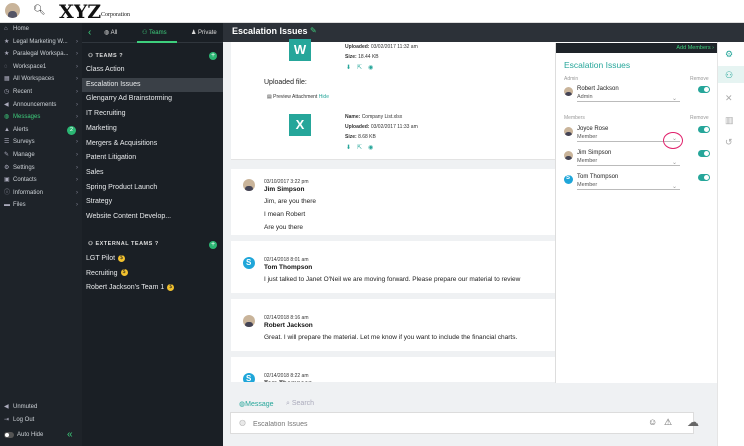 The width and height of the screenshot is (744, 446). Describe the element at coordinates (41, 42) in the screenshot. I see `nav-item-legal-marketing-w: ★ Legal Marketing W... ›` at that location.